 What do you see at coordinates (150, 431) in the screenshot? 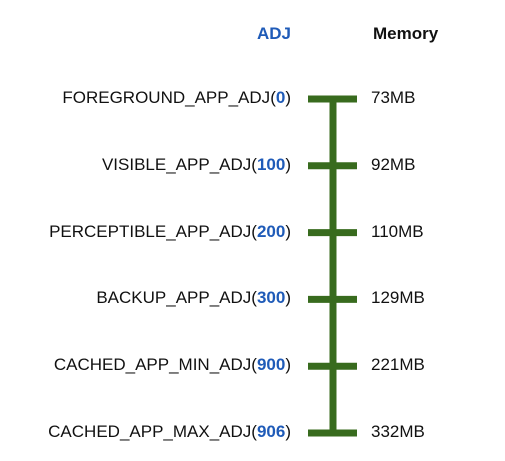
I see `adj-name: CACHED_APP_MAX_ADJ` at bounding box center [150, 431].